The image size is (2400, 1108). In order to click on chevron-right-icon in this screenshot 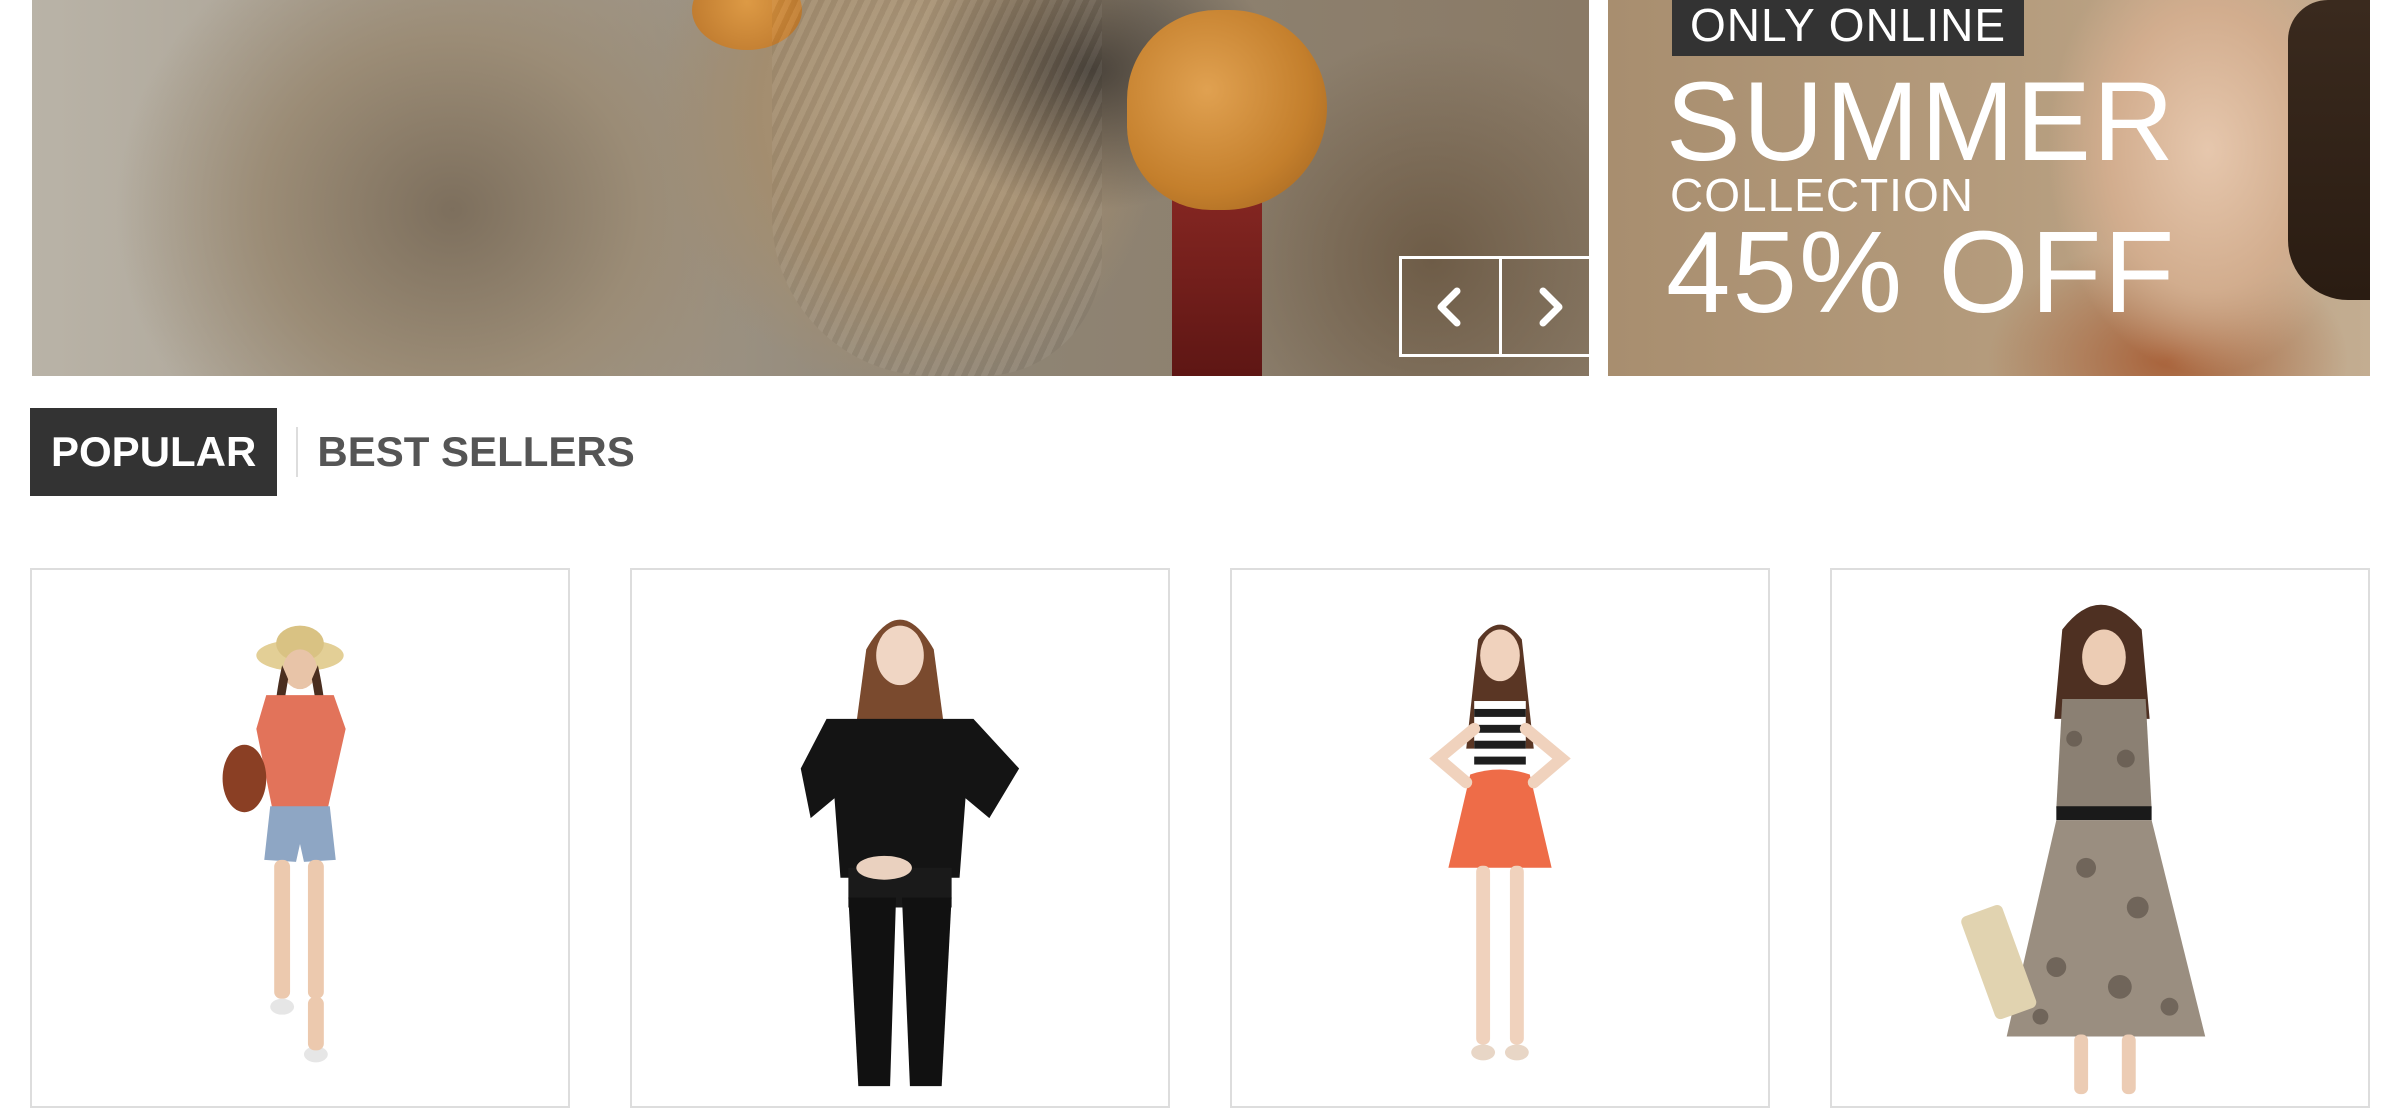, I will do `click(1551, 306)`.